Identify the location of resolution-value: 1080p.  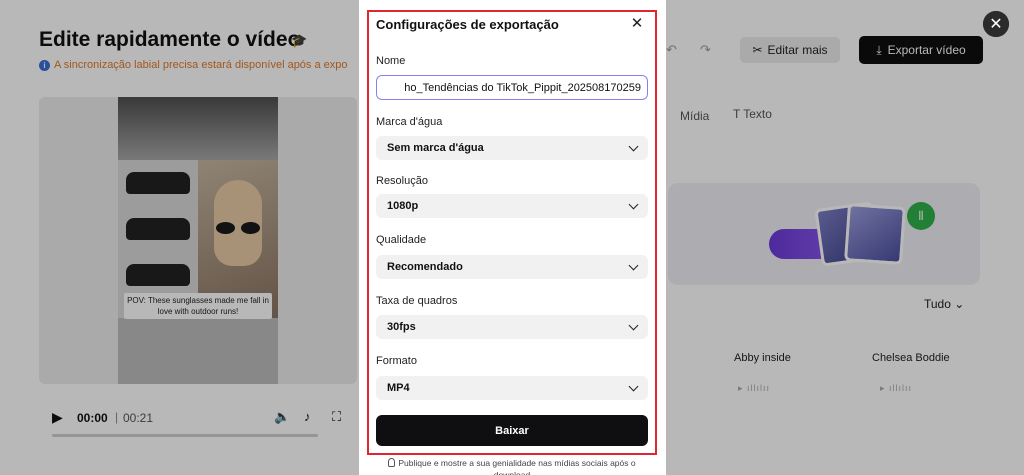
(403, 206).